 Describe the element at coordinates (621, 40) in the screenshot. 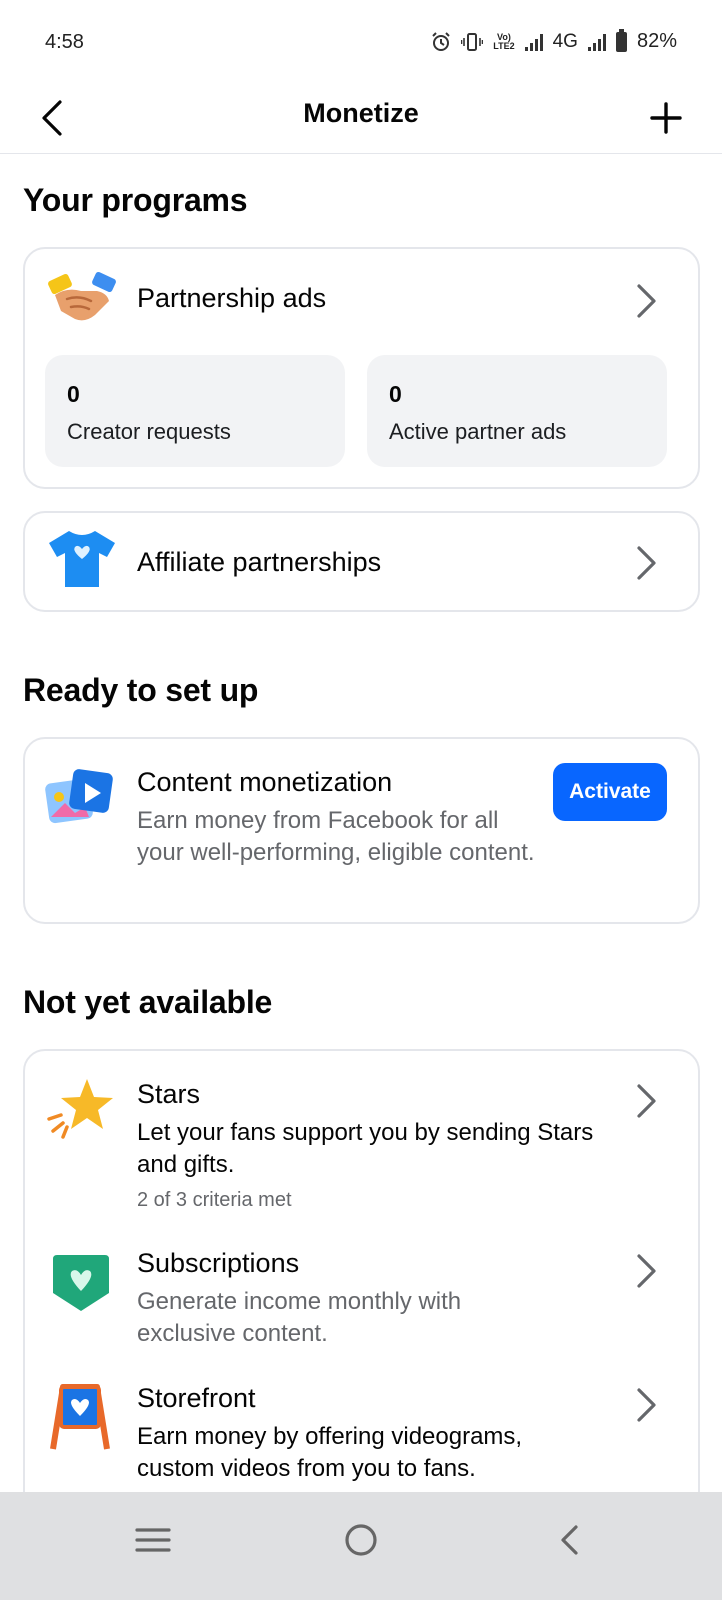

I see `battery-icon` at that location.